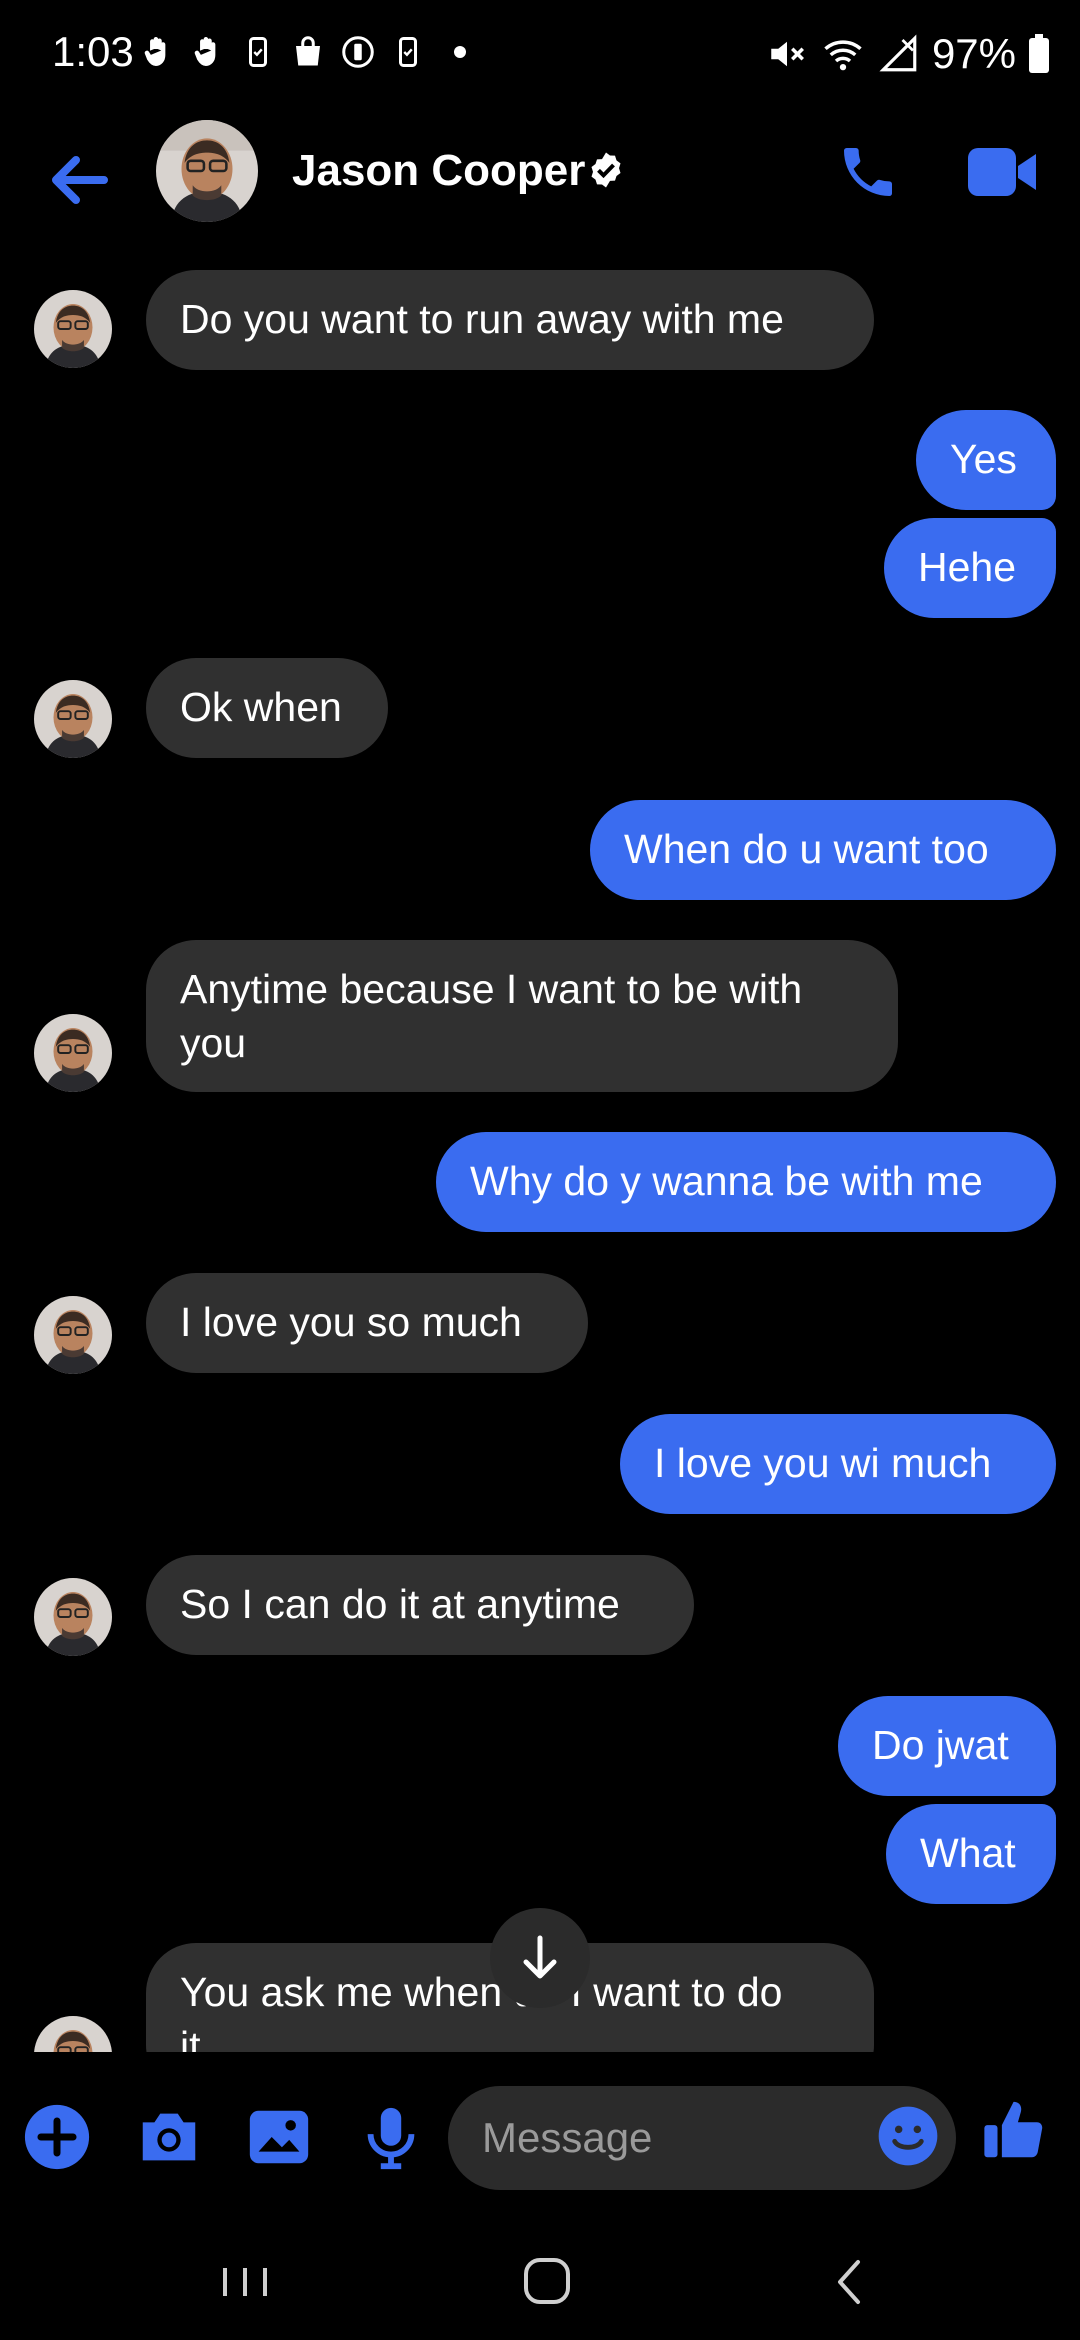 This screenshot has height=2340, width=1080. I want to click on incoming-message: Ok when, so click(267, 708).